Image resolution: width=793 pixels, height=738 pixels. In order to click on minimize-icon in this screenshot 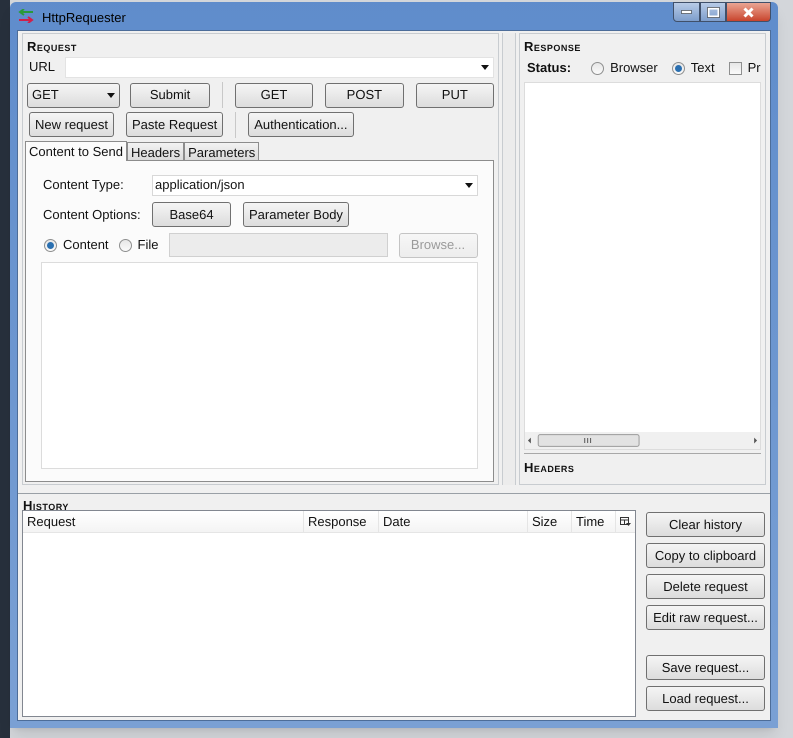, I will do `click(686, 12)`.